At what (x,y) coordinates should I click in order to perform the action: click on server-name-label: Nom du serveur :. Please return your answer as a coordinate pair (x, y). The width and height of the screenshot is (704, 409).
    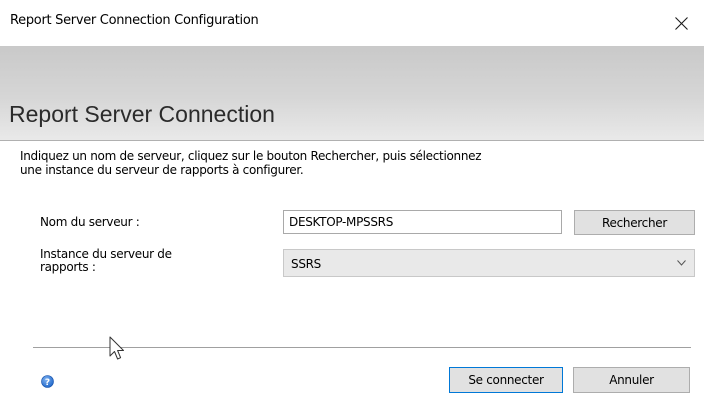
    Looking at the image, I should click on (90, 222).